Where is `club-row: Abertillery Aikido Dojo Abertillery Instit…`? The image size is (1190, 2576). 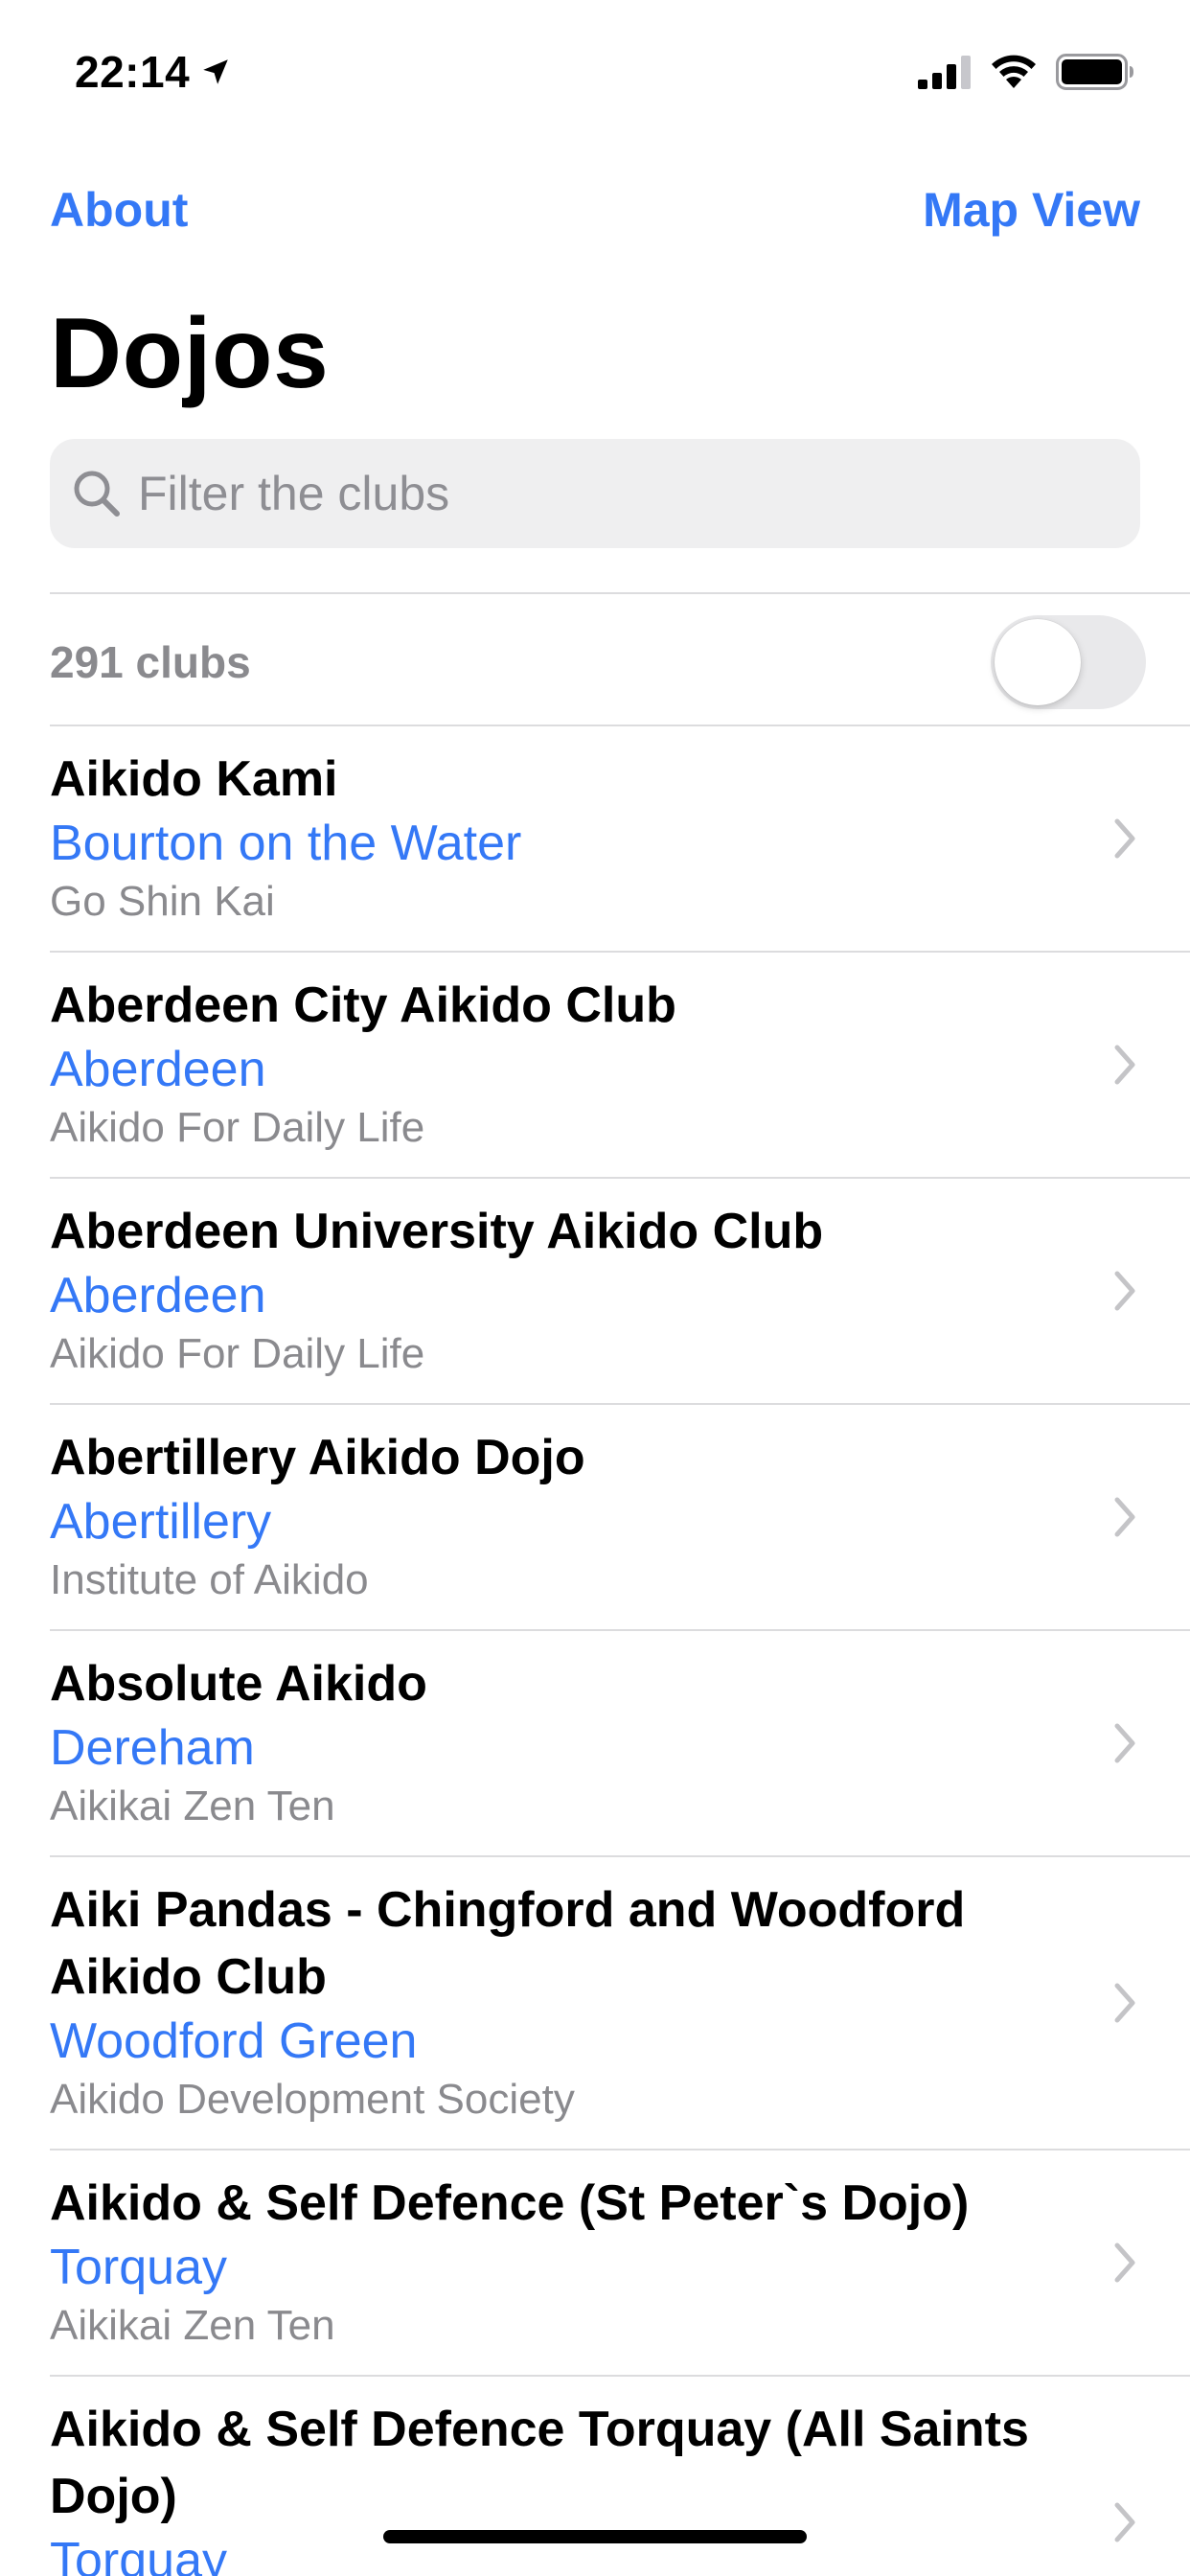 club-row: Abertillery Aikido Dojo Abertillery Instit… is located at coordinates (595, 1518).